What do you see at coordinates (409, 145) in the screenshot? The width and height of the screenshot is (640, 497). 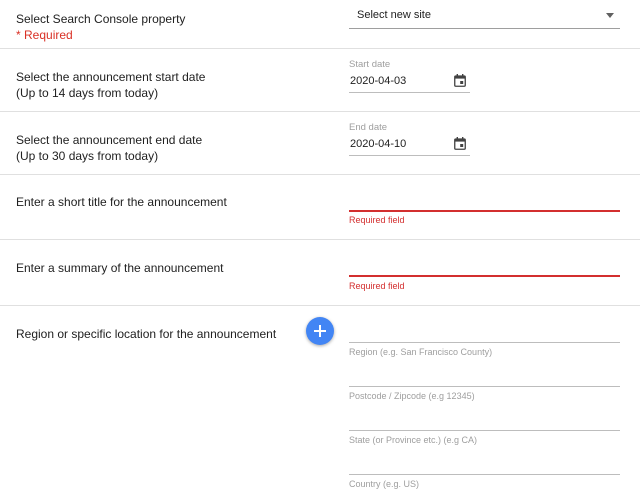 I see `end-date-field: 2020-04-10` at bounding box center [409, 145].